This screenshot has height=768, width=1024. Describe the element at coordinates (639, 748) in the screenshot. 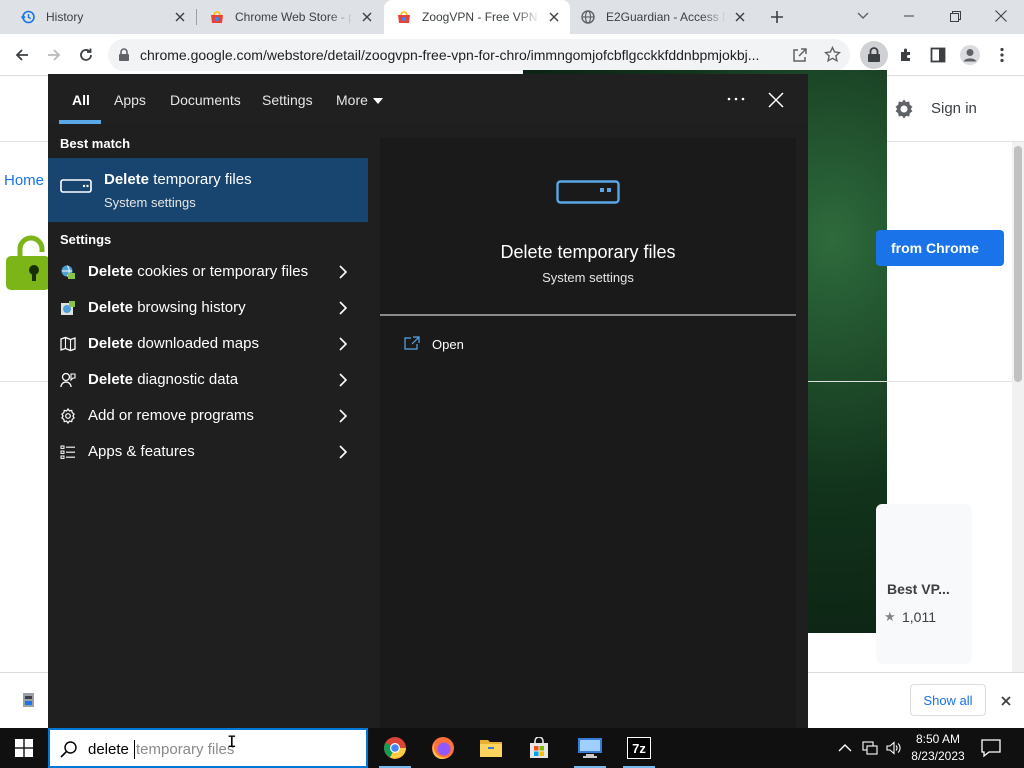

I see `taskbar-7zip: 7z` at that location.